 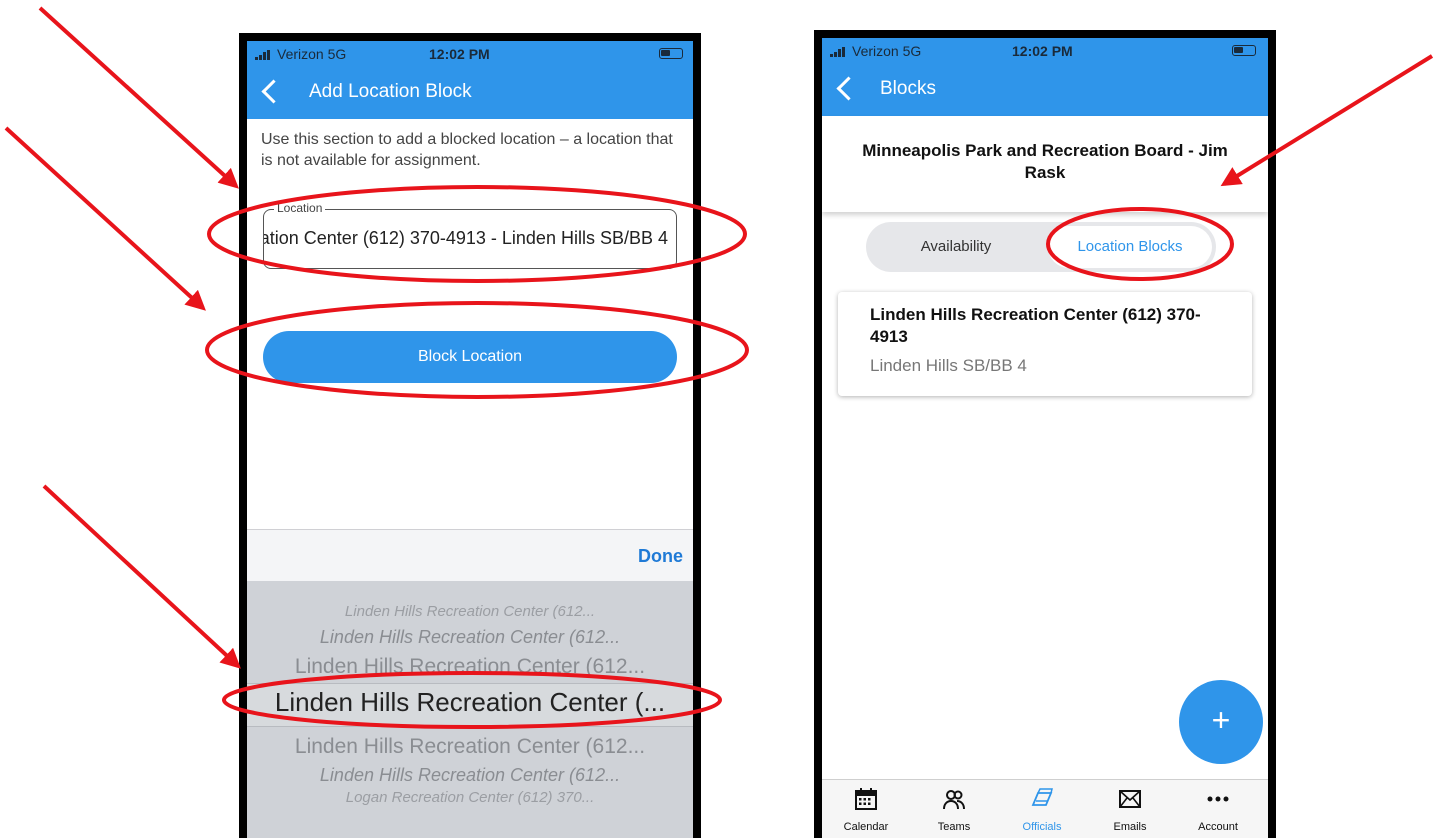 I want to click on bottom-tab-bar: Calendar Teams Officials Emails Account, so click(x=1045, y=808).